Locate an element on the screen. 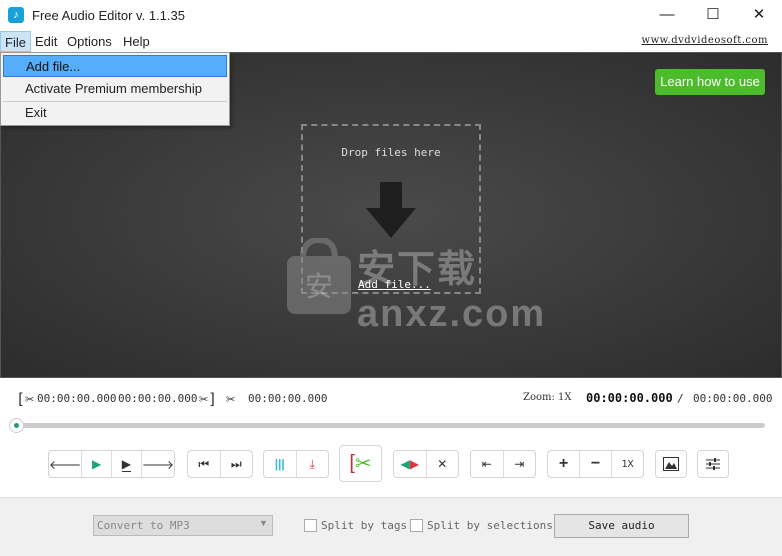 This screenshot has height=556, width=782. website-link: www.dvdvideosoft.com is located at coordinates (705, 40).